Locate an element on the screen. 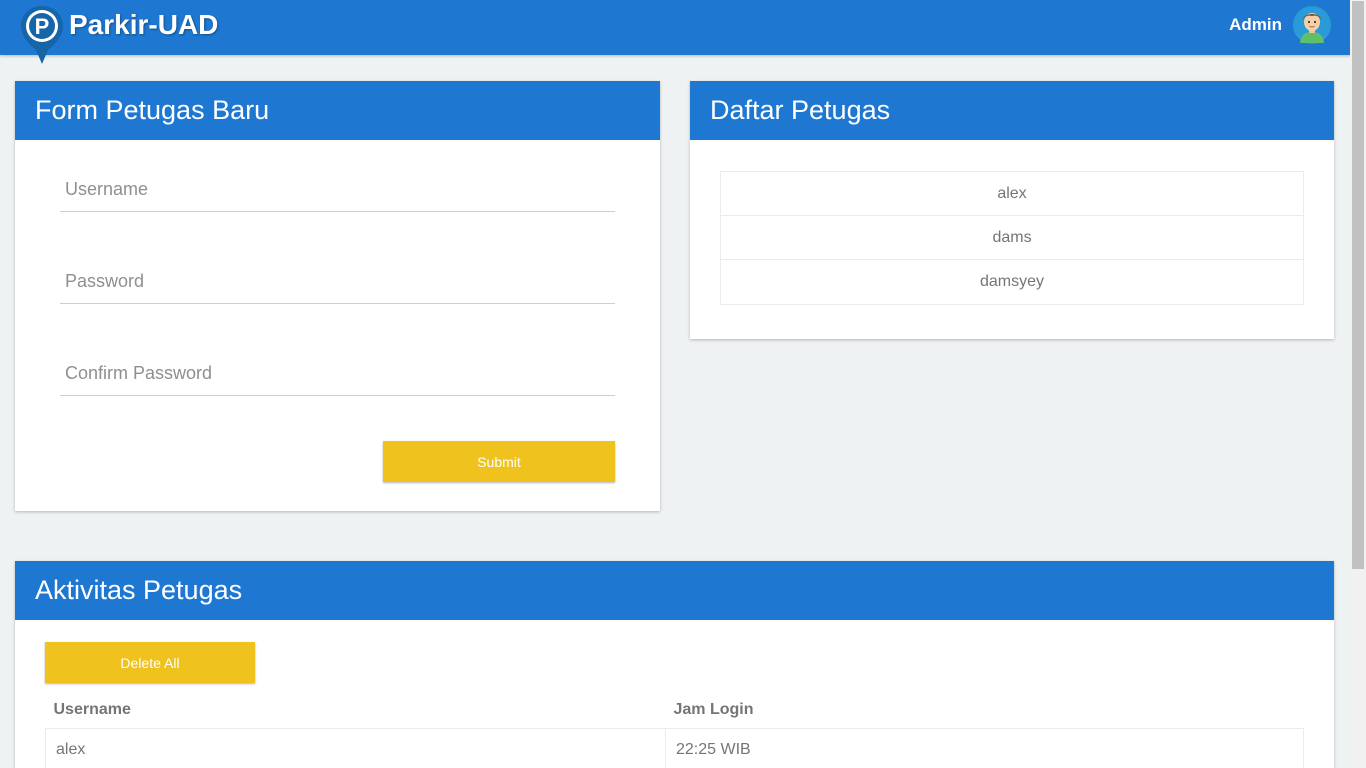 The width and height of the screenshot is (1366, 768). confirm-password-input is located at coordinates (337, 373).